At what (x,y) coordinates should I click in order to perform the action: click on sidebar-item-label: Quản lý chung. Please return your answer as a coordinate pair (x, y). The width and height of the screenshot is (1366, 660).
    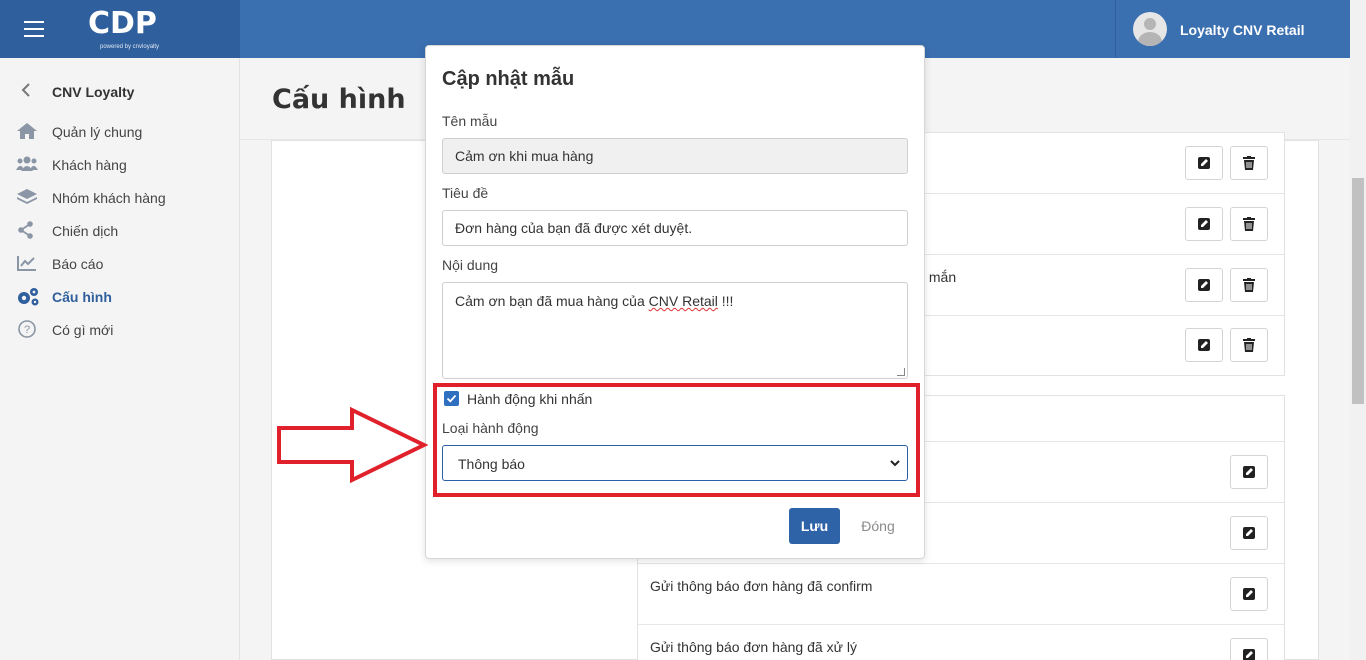
    Looking at the image, I should click on (97, 132).